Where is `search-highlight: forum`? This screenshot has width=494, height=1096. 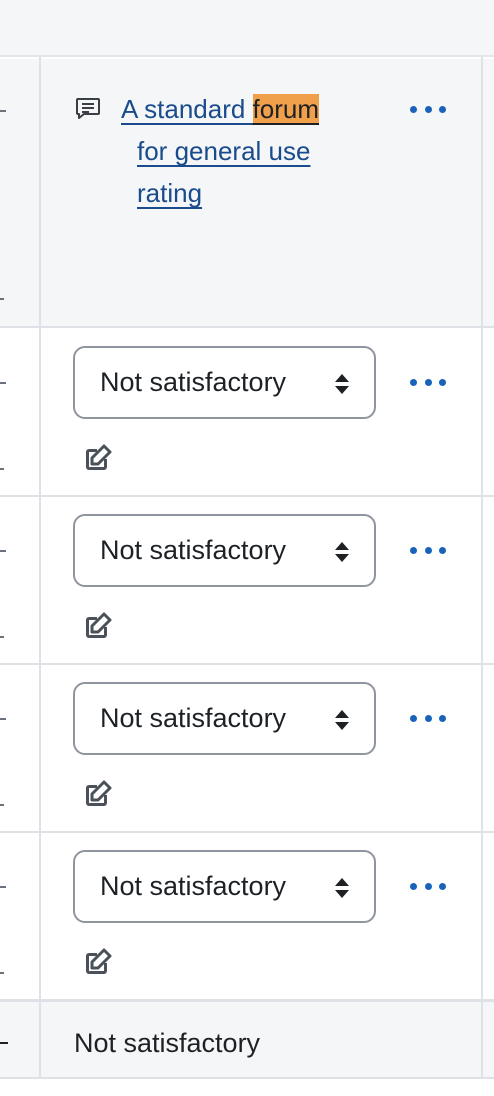 search-highlight: forum is located at coordinates (286, 109).